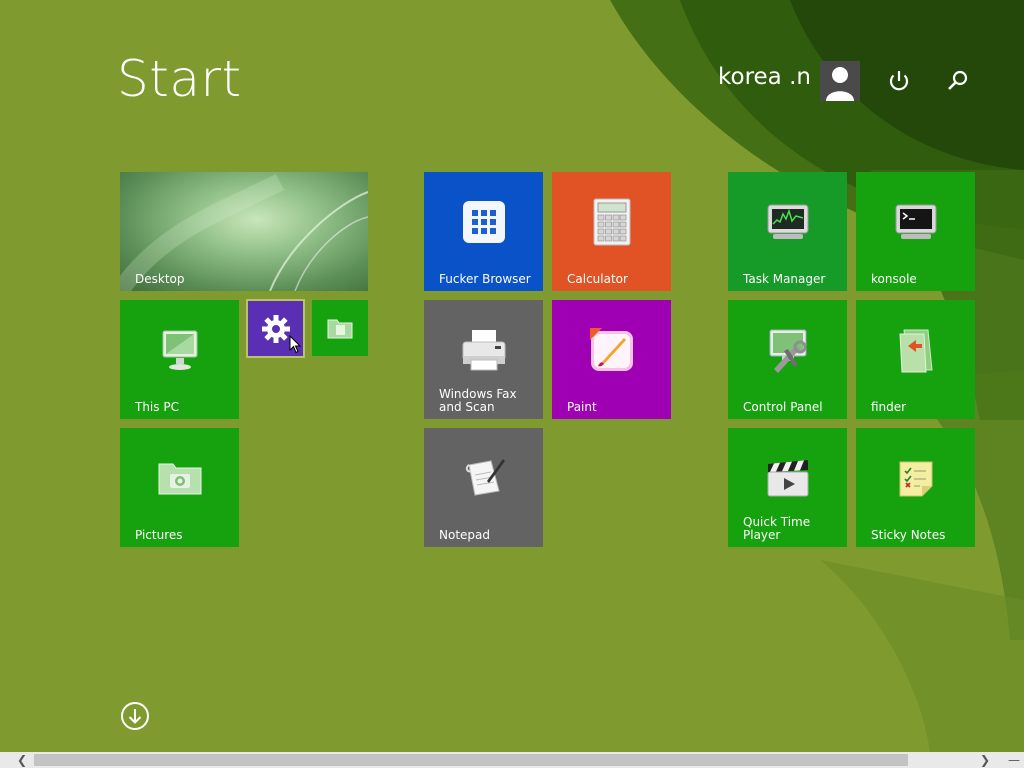  Describe the element at coordinates (840, 81) in the screenshot. I see `user-avatar-icon` at that location.